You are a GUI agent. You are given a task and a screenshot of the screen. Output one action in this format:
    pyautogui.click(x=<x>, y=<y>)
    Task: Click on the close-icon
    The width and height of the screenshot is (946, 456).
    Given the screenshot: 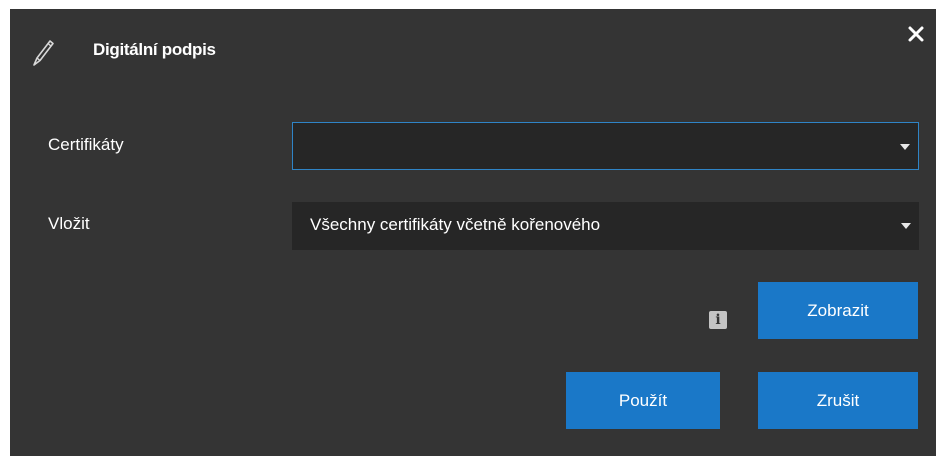 What is the action you would take?
    pyautogui.click(x=916, y=34)
    